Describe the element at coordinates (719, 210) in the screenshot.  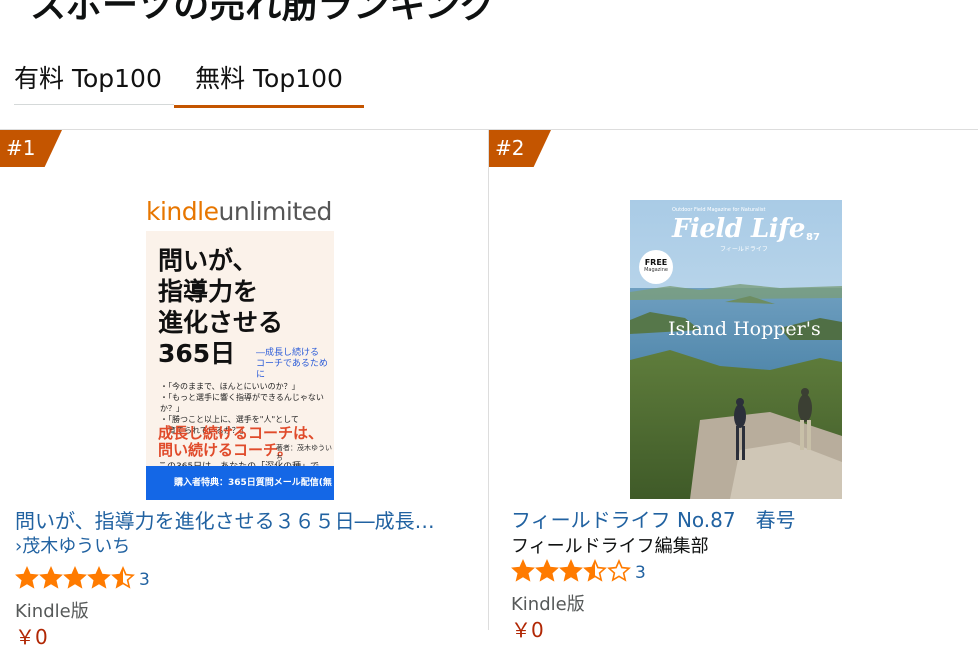
I see `cover-tagline: Outdoor Field Magazine for Naturalist` at that location.